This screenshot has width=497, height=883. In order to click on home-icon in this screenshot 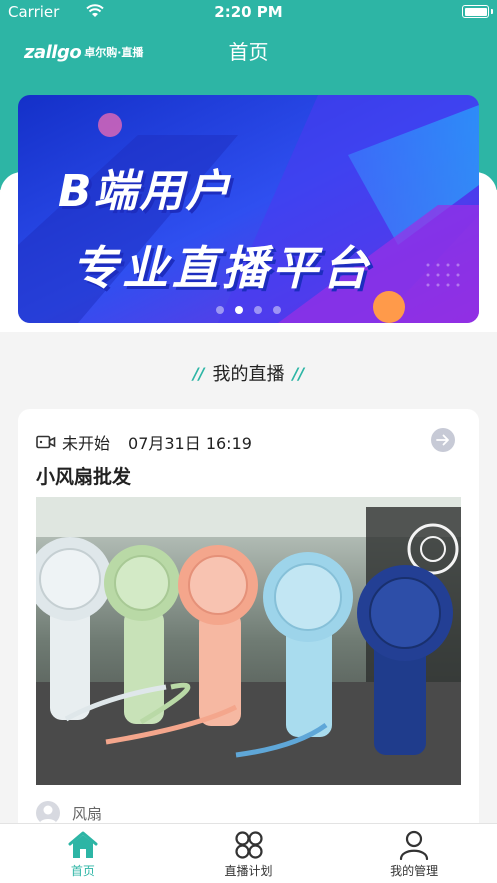, I will do `click(83, 844)`.